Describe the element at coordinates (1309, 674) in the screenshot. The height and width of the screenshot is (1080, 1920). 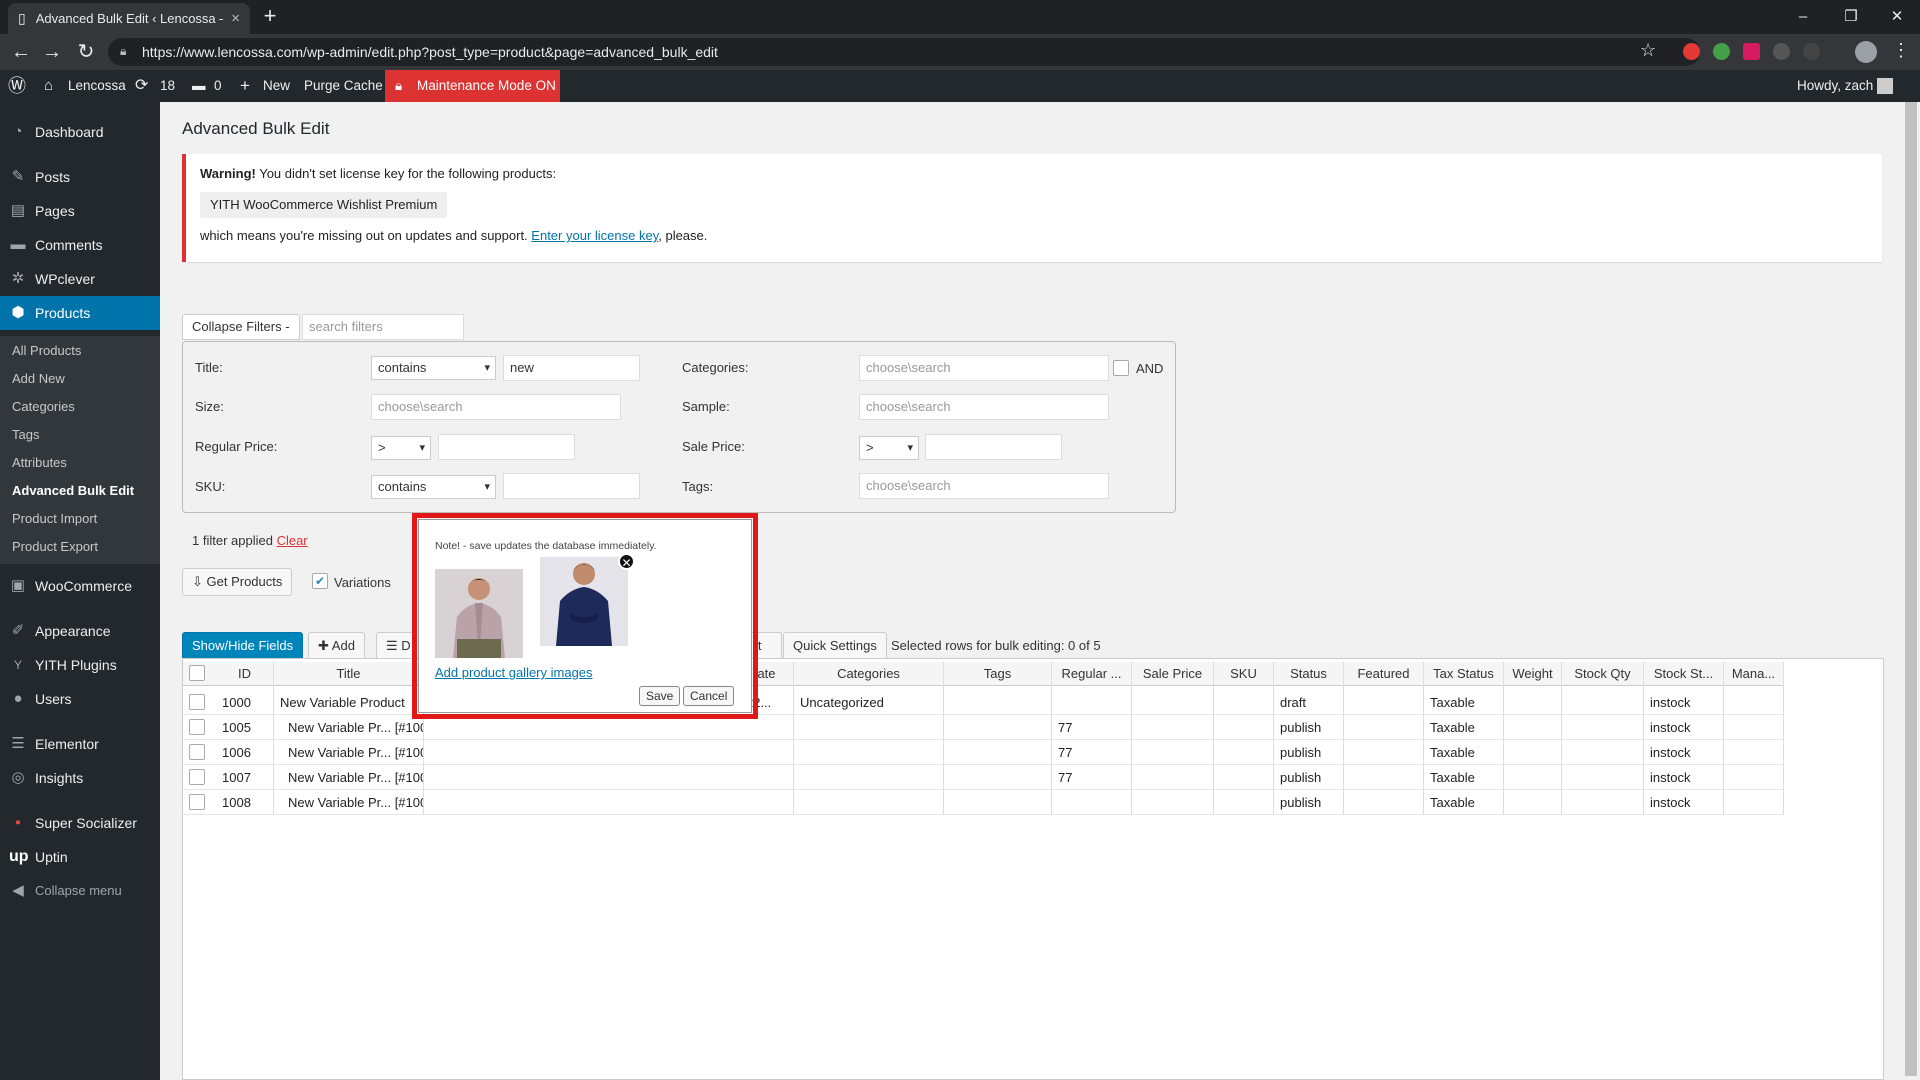
I see `column-header: Status` at that location.